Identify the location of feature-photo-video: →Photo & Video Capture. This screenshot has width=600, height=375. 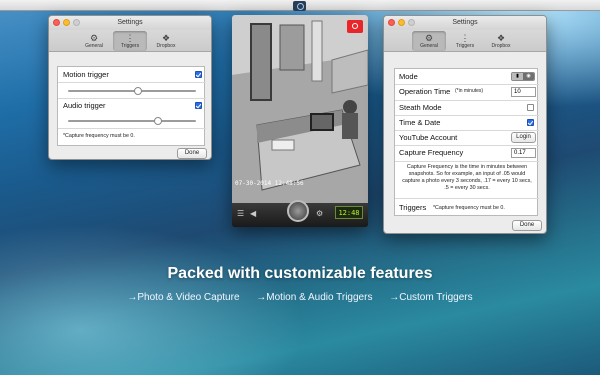
(183, 297).